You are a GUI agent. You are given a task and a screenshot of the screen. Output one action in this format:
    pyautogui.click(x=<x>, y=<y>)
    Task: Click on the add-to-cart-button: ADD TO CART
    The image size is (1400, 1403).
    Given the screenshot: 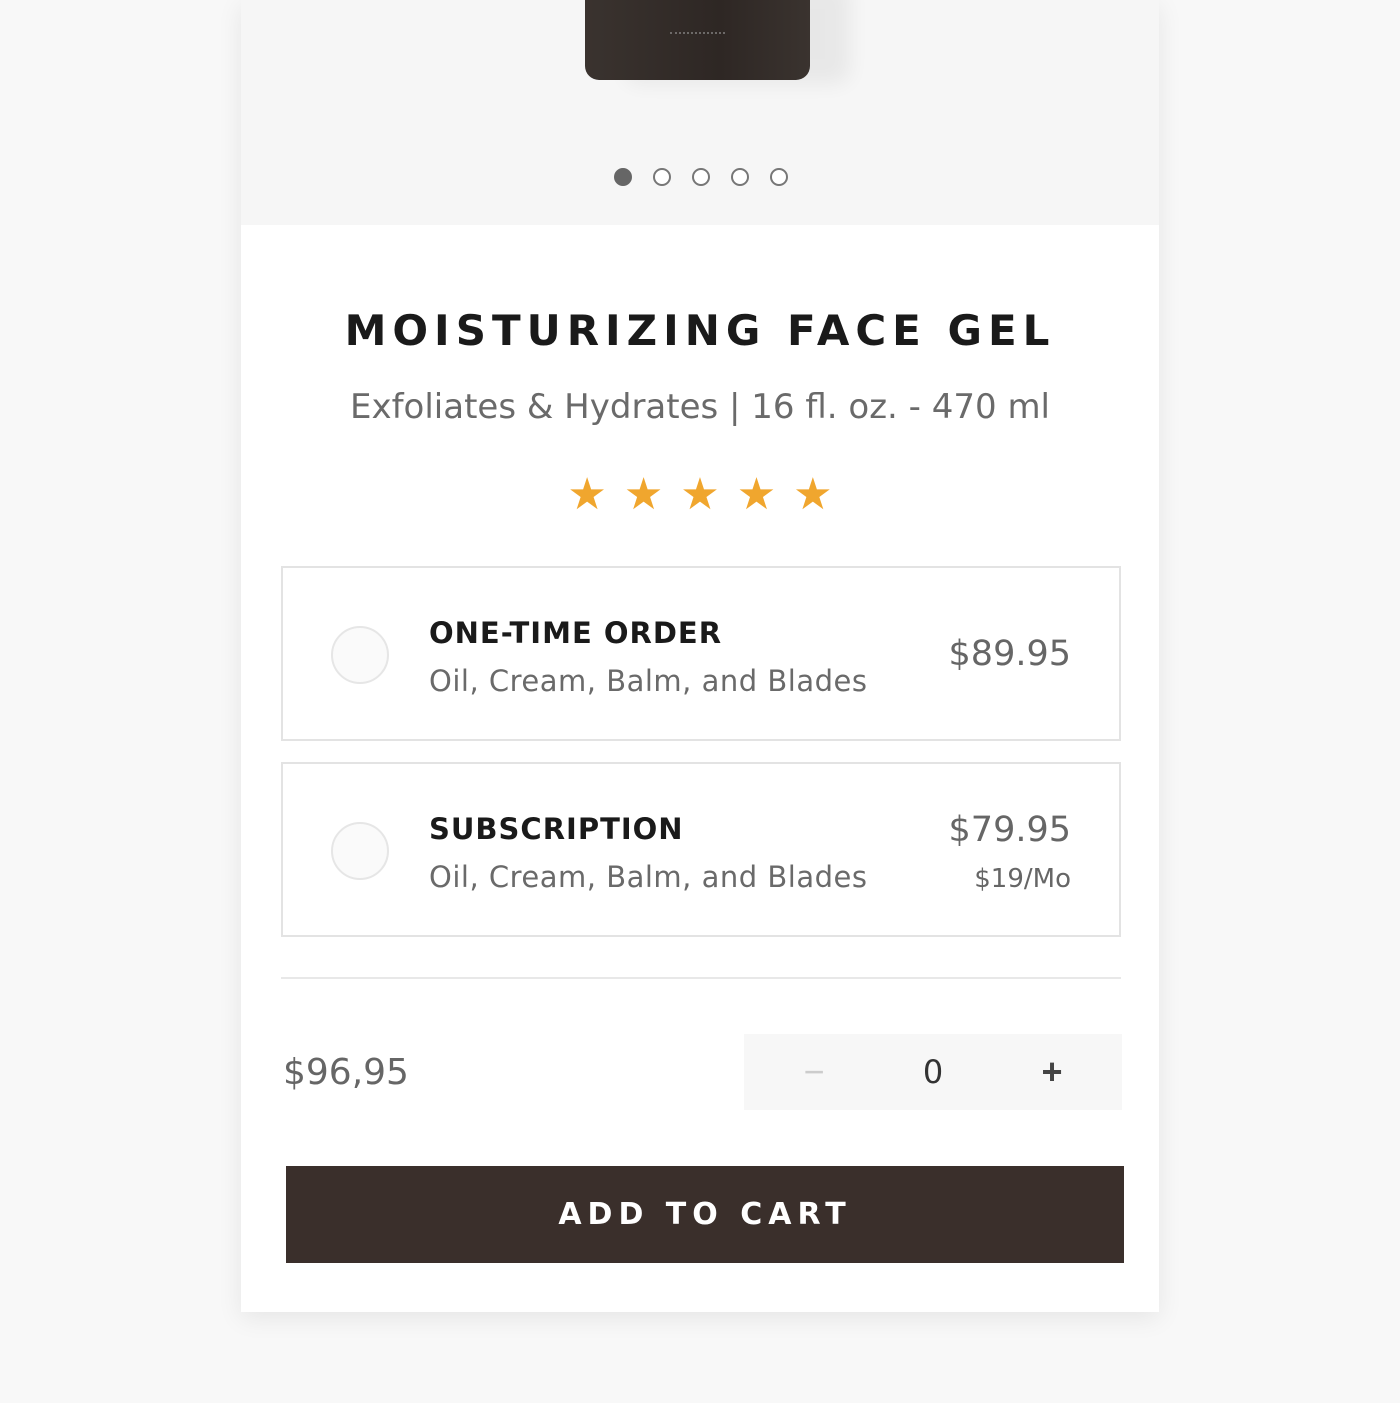 What is the action you would take?
    pyautogui.click(x=705, y=1214)
    